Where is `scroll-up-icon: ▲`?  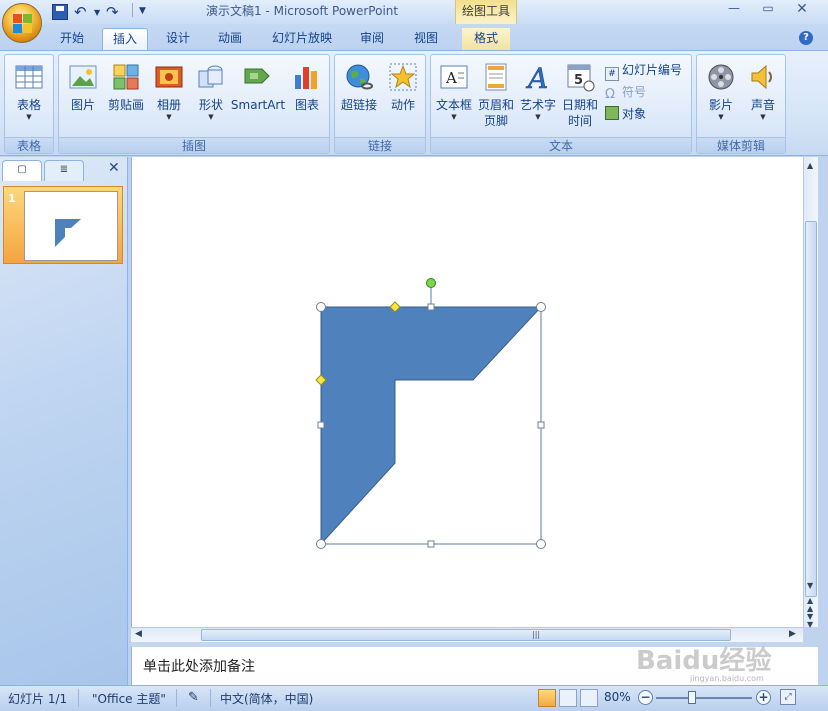 scroll-up-icon: ▲ is located at coordinates (810, 165).